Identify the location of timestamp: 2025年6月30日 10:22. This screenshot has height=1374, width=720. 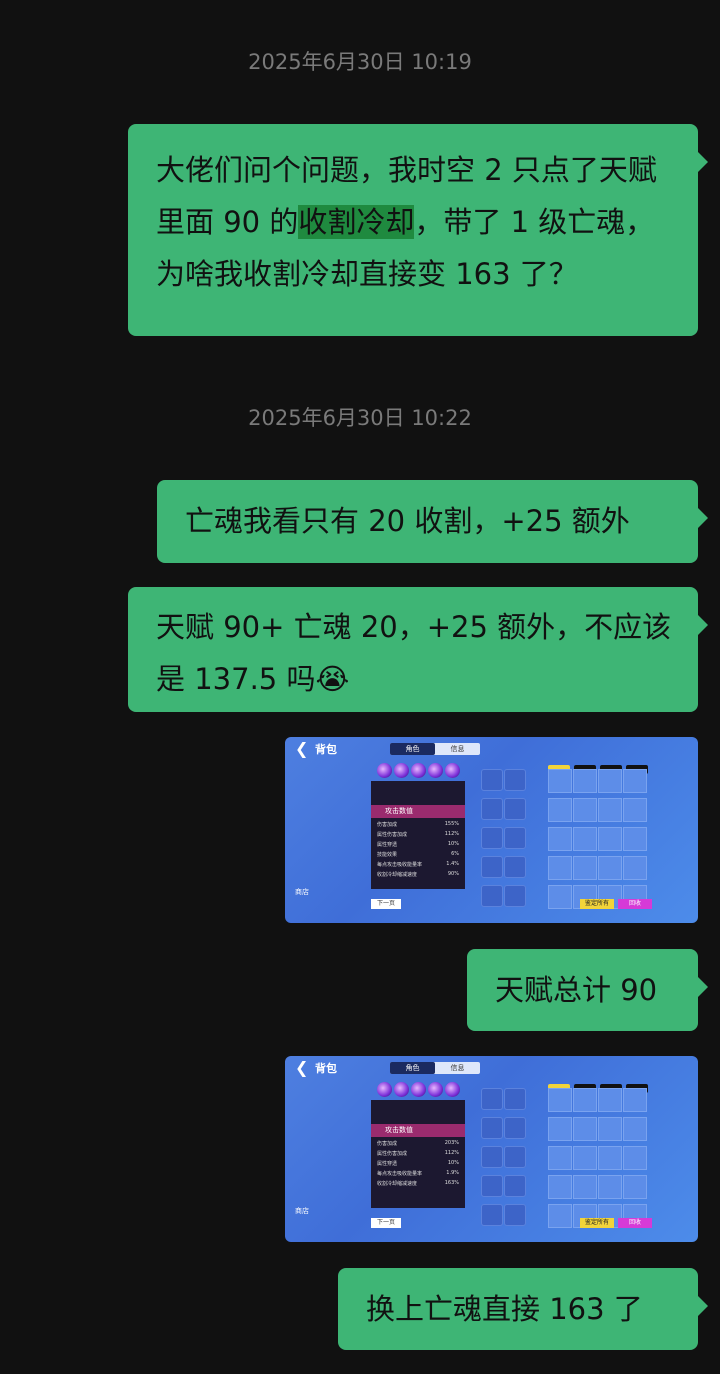
(360, 418).